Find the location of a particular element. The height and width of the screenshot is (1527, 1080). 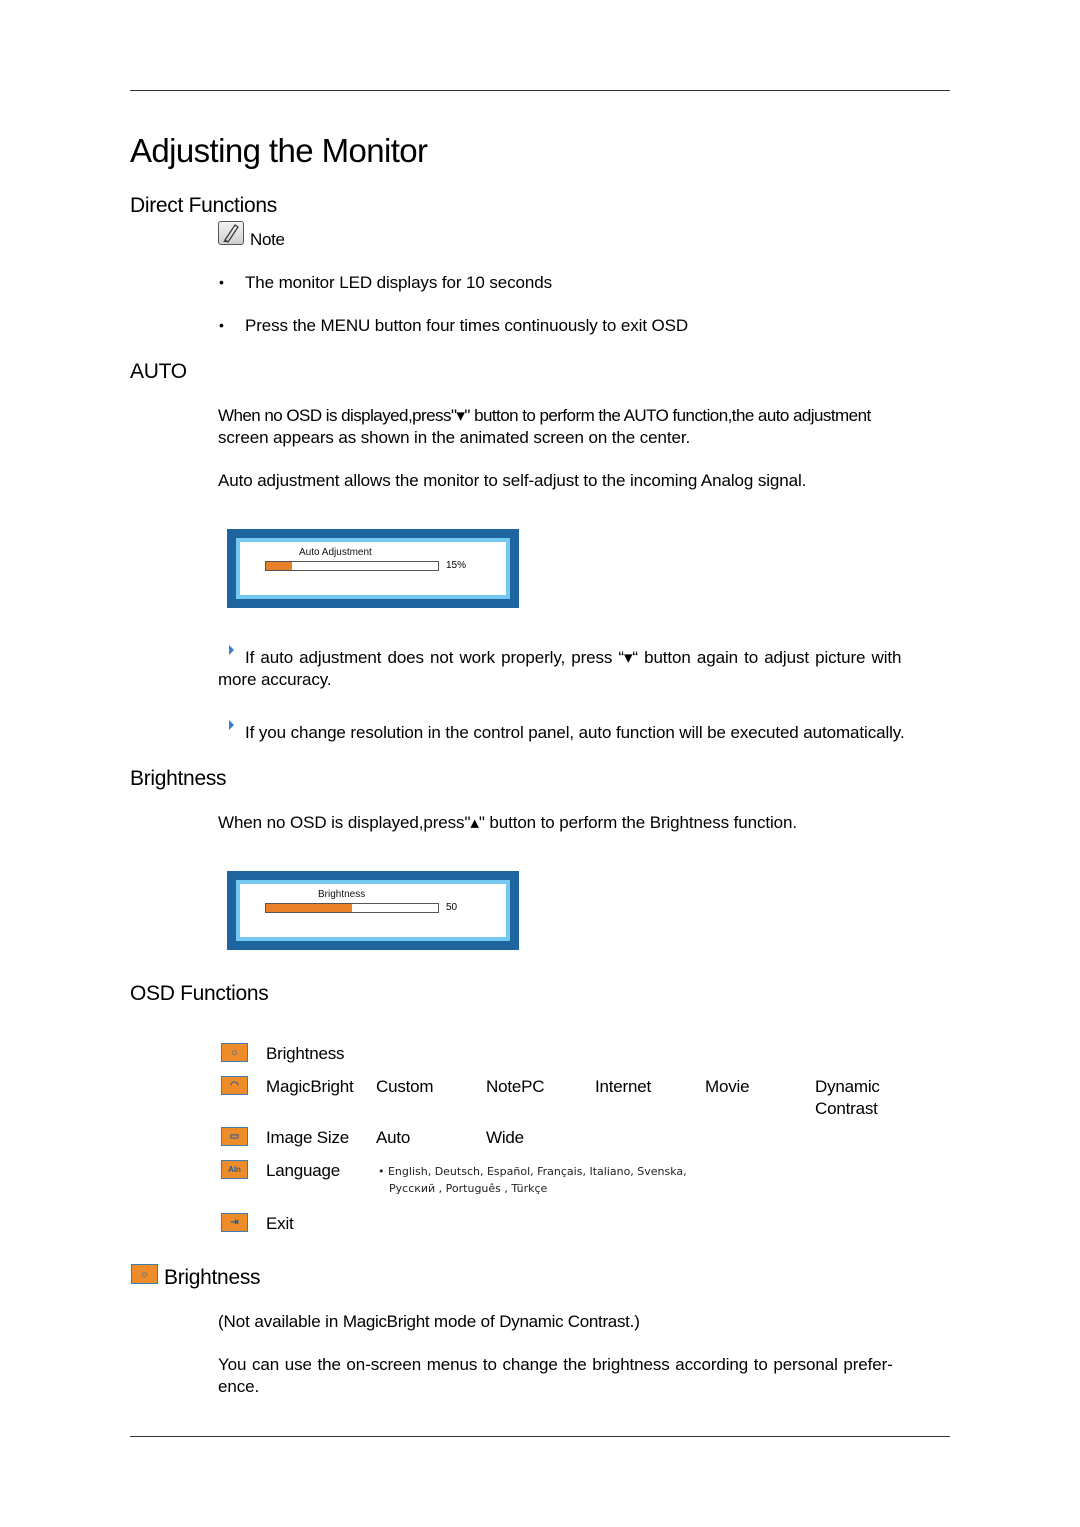

osd-value: 50 is located at coordinates (452, 907).